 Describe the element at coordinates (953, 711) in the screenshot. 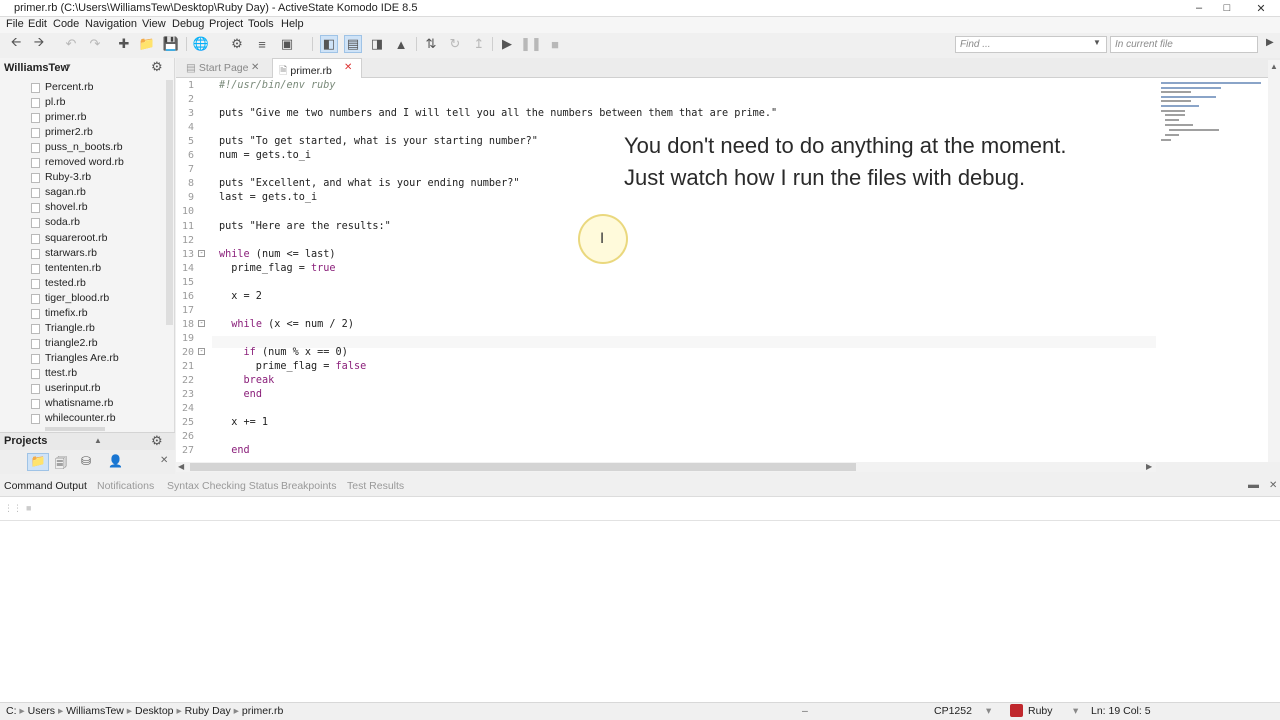

I see `encoding-status: CP1252` at that location.